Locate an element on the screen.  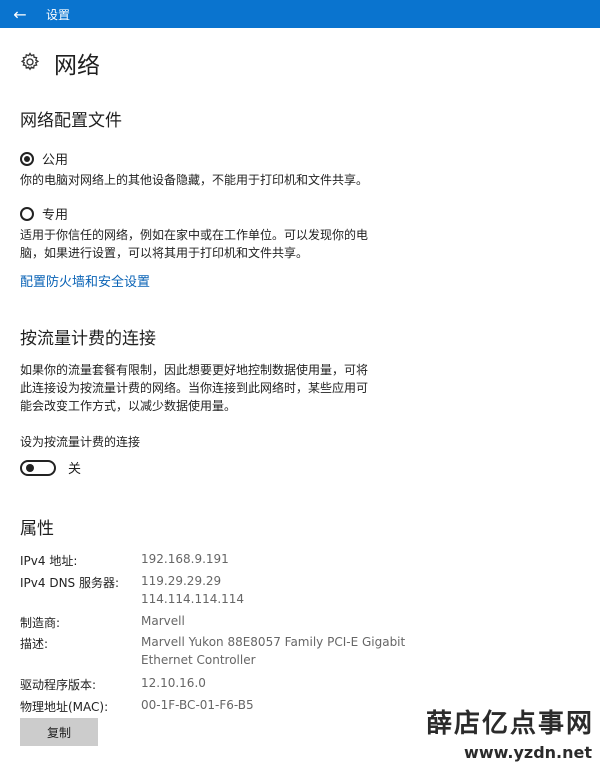
dns-value-2: 114.114.114.114 is located at coordinates (193, 599).